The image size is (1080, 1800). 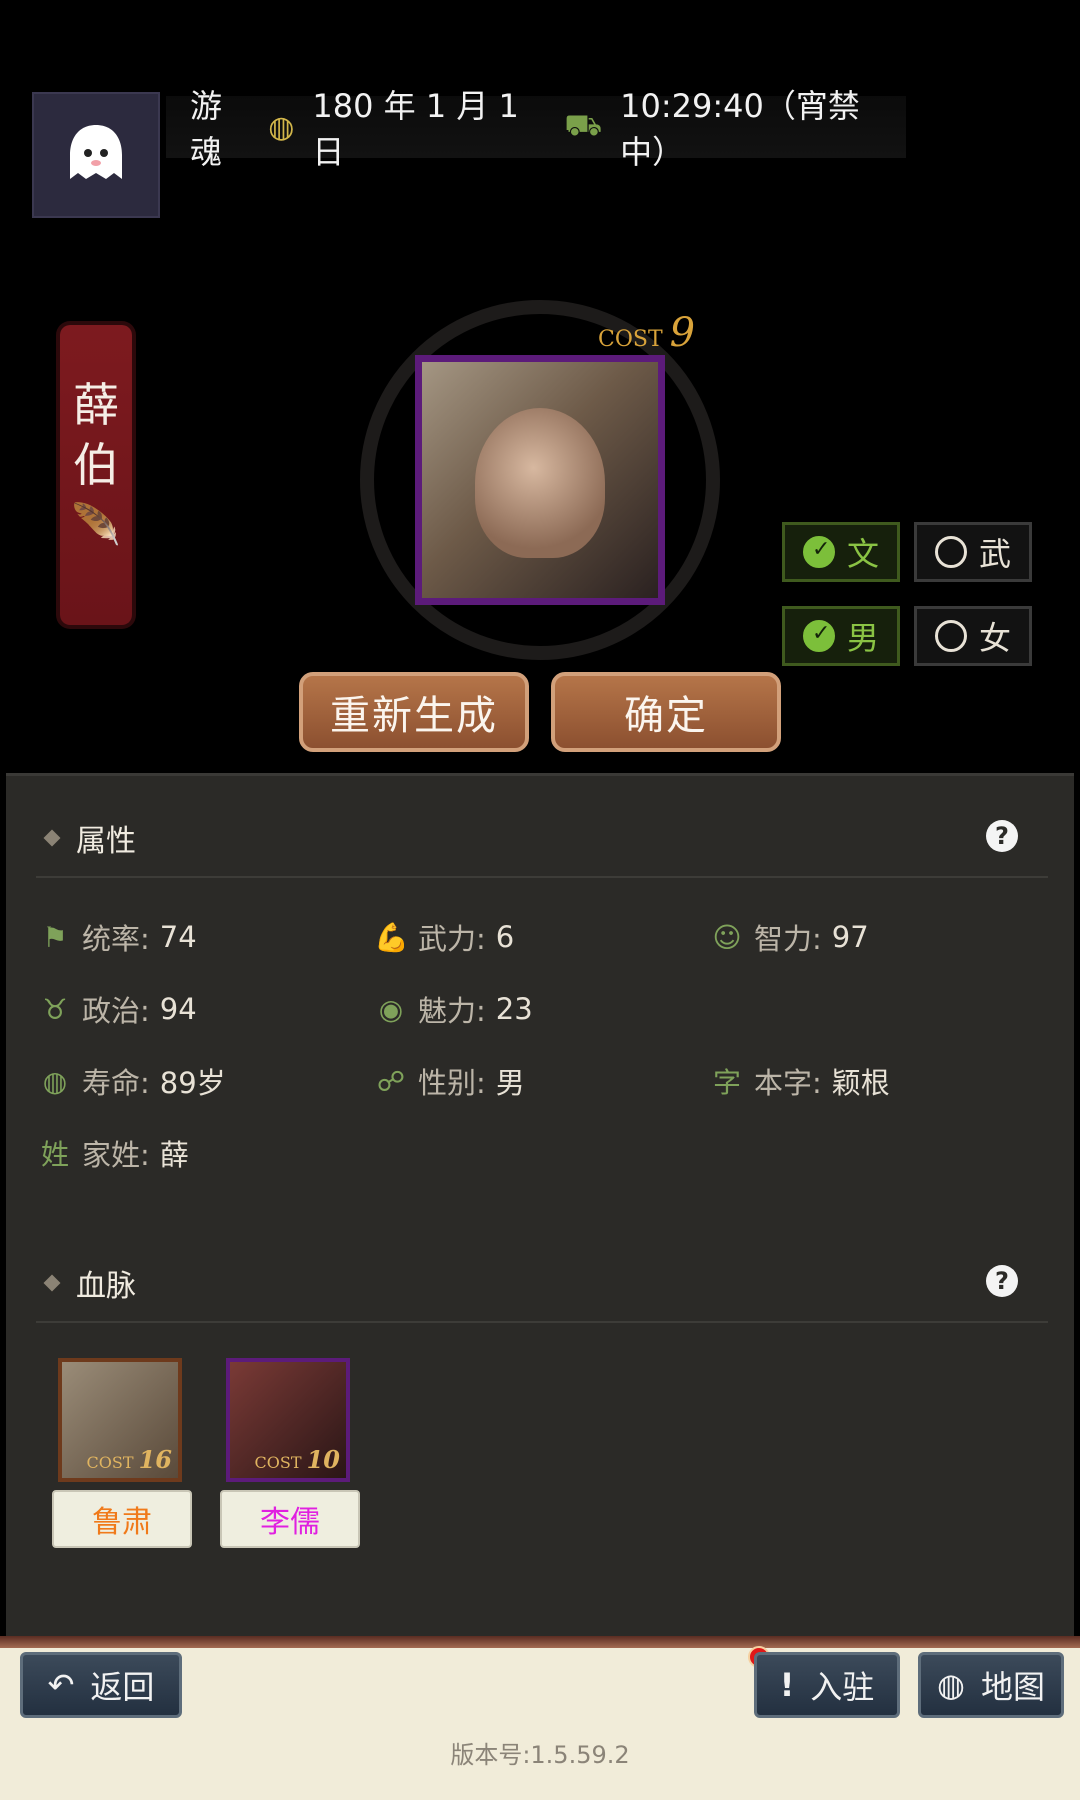 I want to click on stat-politics: ♉ 政治: 94, so click(x=117, y=1009).